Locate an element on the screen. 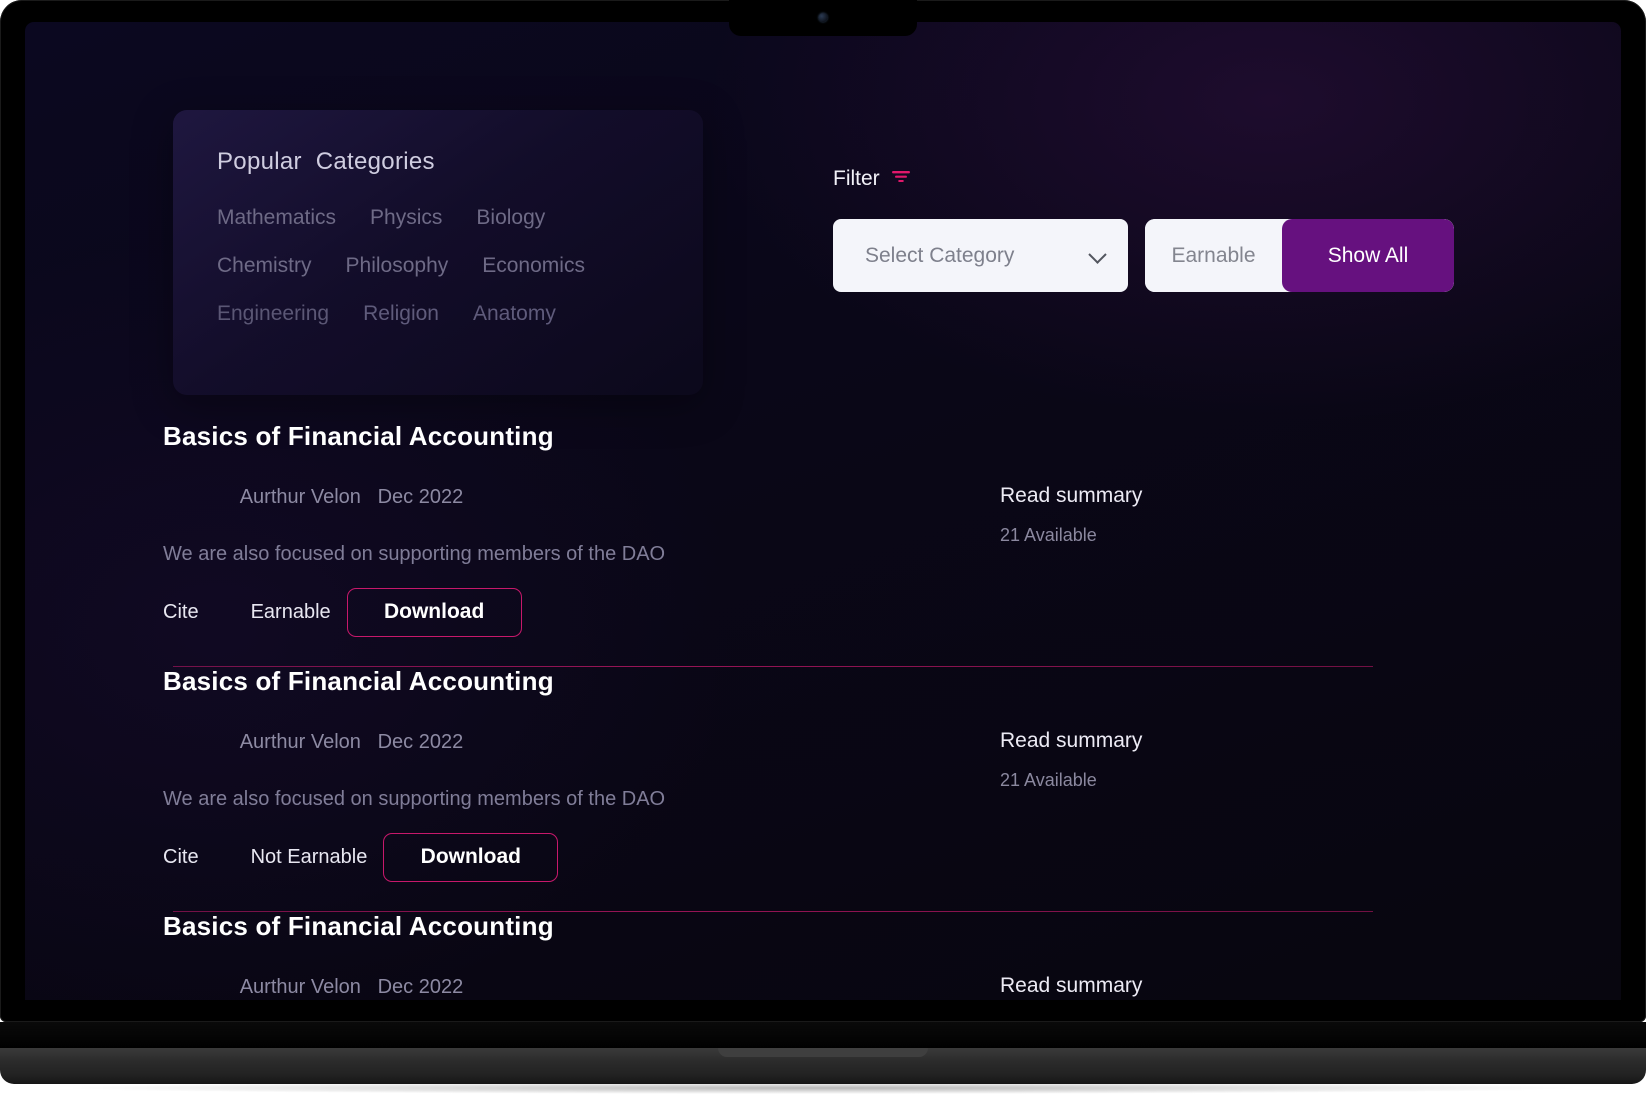  category-chip-biology: Biology is located at coordinates (510, 218).